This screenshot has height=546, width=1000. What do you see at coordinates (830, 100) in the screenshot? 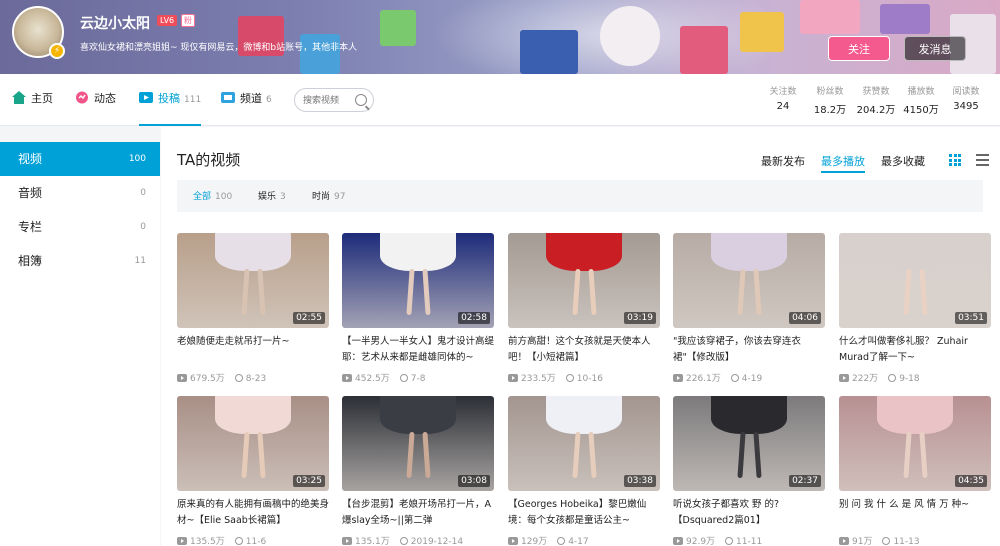
I see `stat-followers: 粉丝数 18.2万` at bounding box center [830, 100].